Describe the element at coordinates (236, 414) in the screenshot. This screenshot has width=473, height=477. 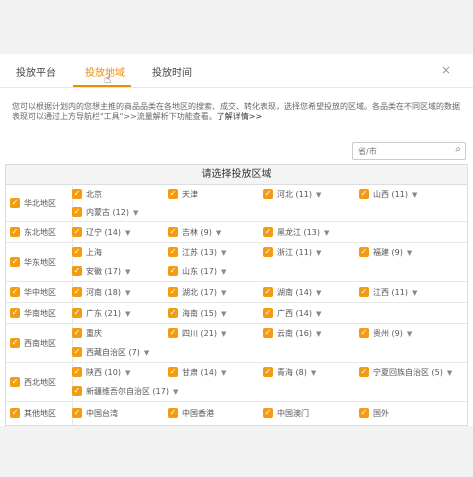
I see `region-row-other: ✓ 其他地区 ✓ 中国台湾 ✓ 中国香港 ✓ 中国澳门 ✓ 国外` at that location.